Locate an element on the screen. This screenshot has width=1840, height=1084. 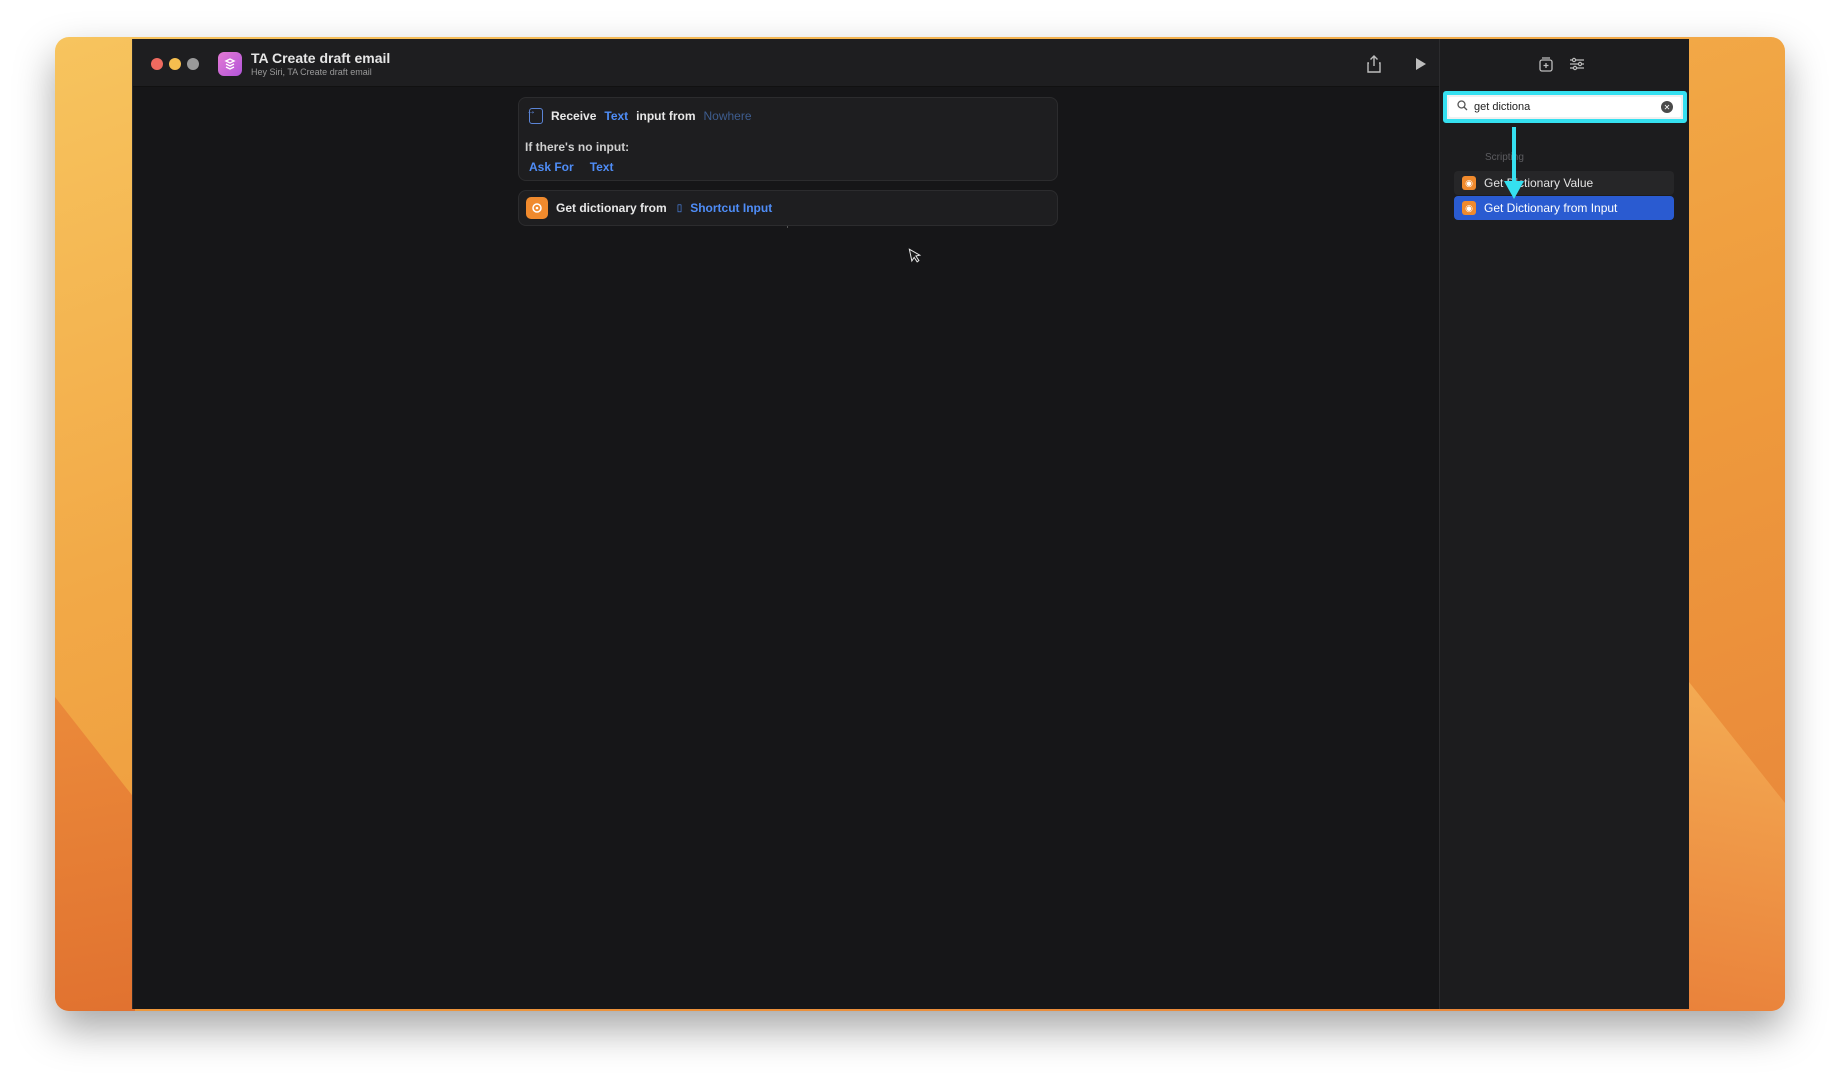
window-title: TA Create draft email is located at coordinates (321, 58).